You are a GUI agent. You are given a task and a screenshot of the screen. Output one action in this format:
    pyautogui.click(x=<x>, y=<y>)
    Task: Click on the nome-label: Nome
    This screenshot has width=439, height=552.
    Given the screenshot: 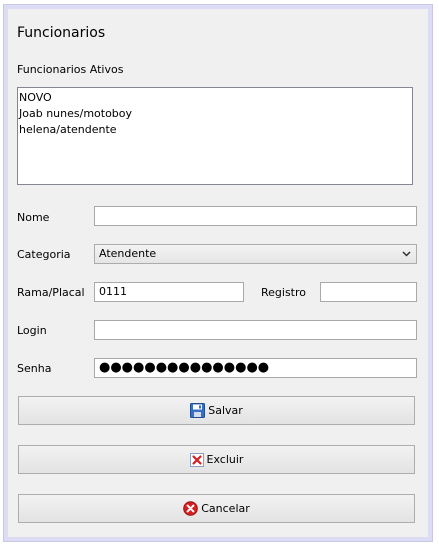 What is the action you would take?
    pyautogui.click(x=33, y=217)
    